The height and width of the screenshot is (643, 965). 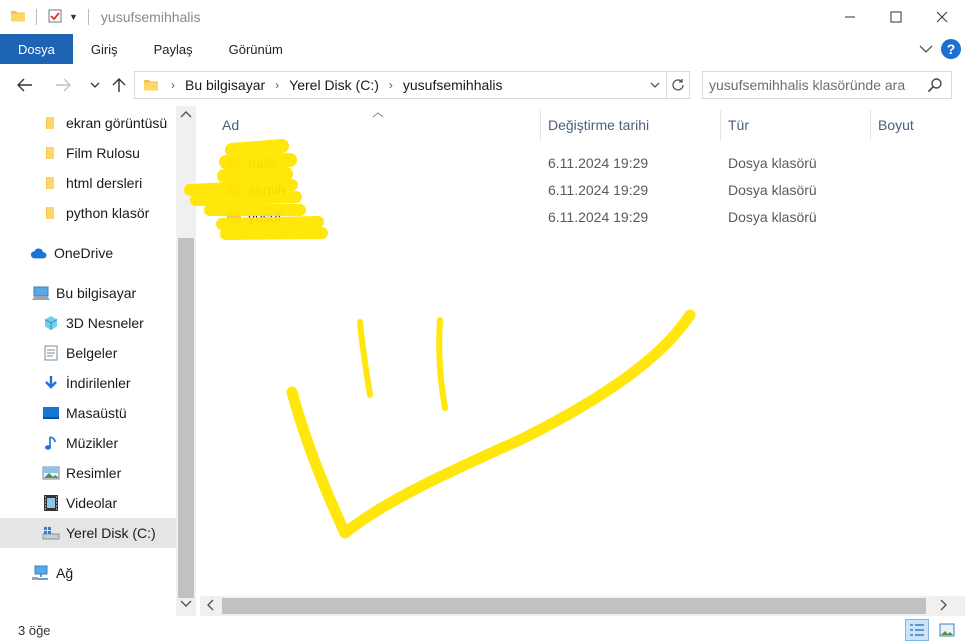 What do you see at coordinates (482, 630) in the screenshot?
I see `status-bar: 3 öğe` at bounding box center [482, 630].